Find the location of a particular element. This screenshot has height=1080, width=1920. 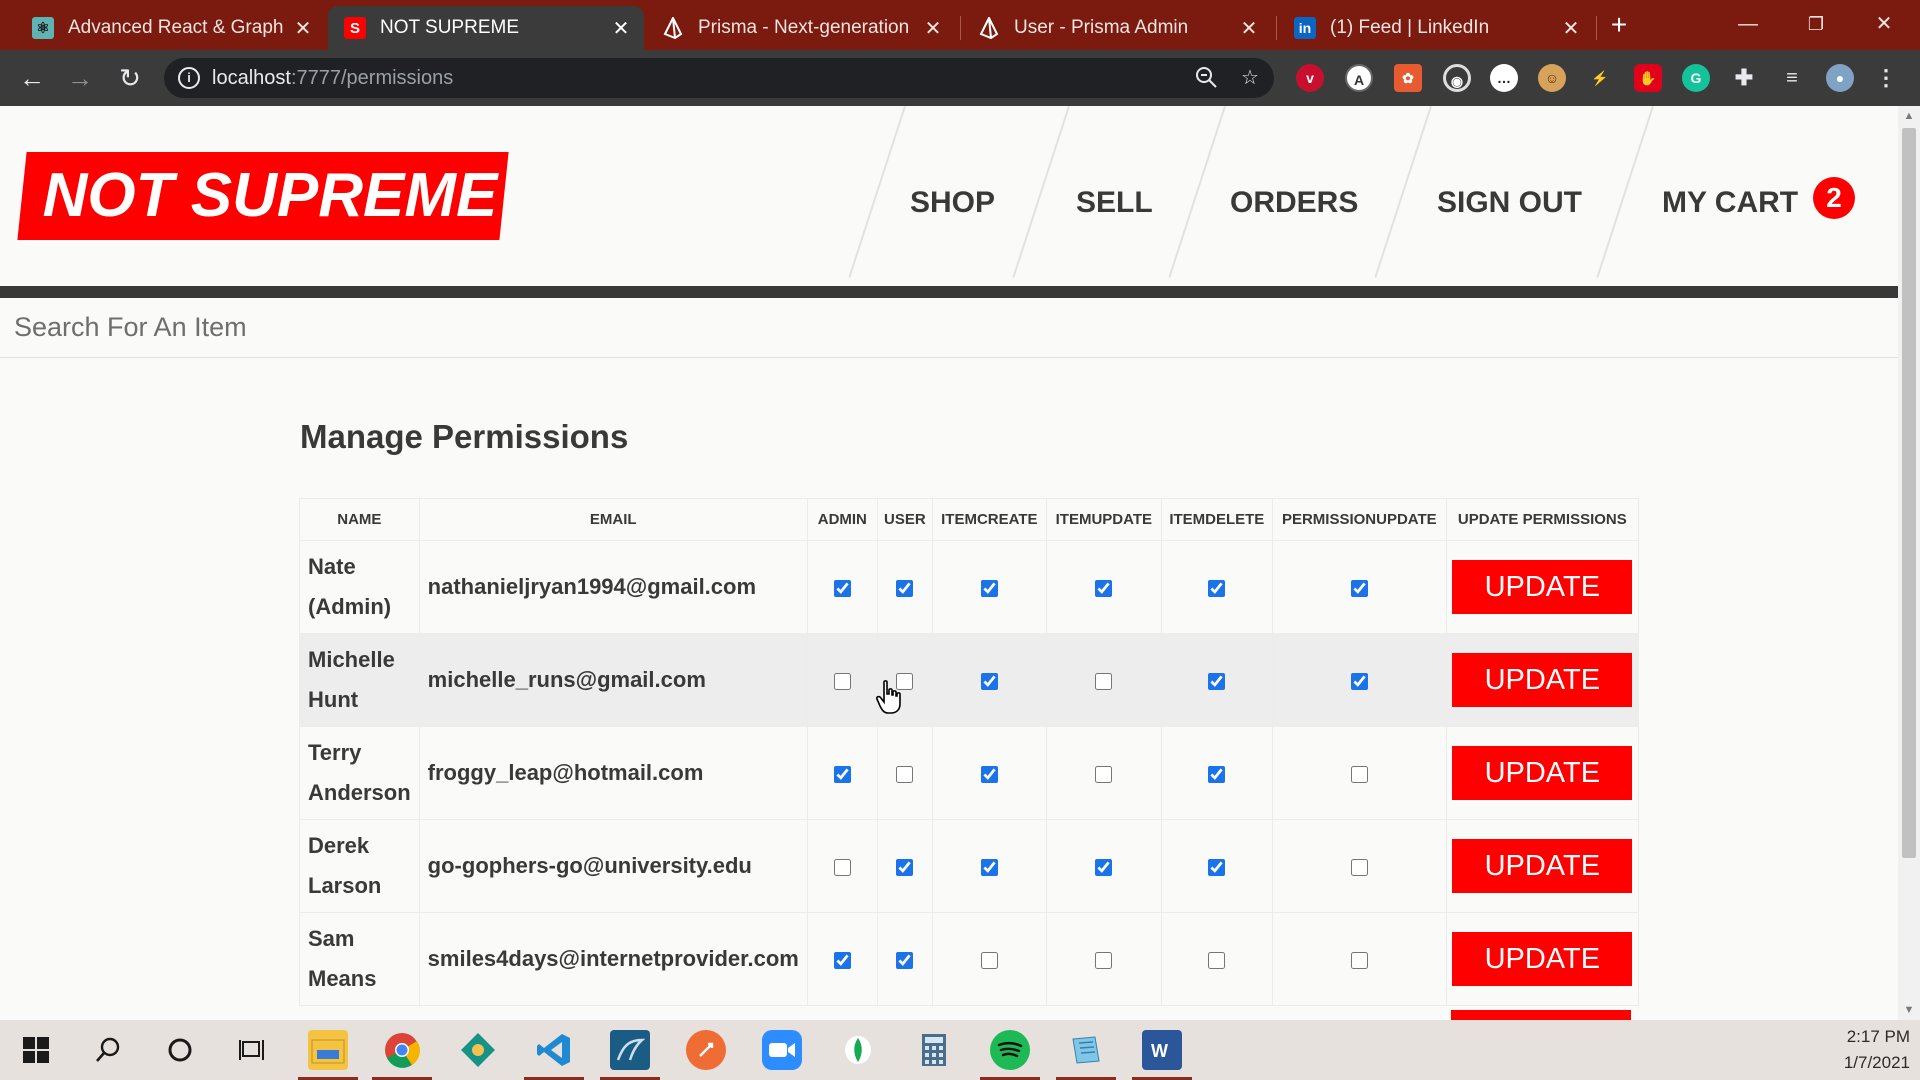

mysql-workbench-icon is located at coordinates (630, 1050).